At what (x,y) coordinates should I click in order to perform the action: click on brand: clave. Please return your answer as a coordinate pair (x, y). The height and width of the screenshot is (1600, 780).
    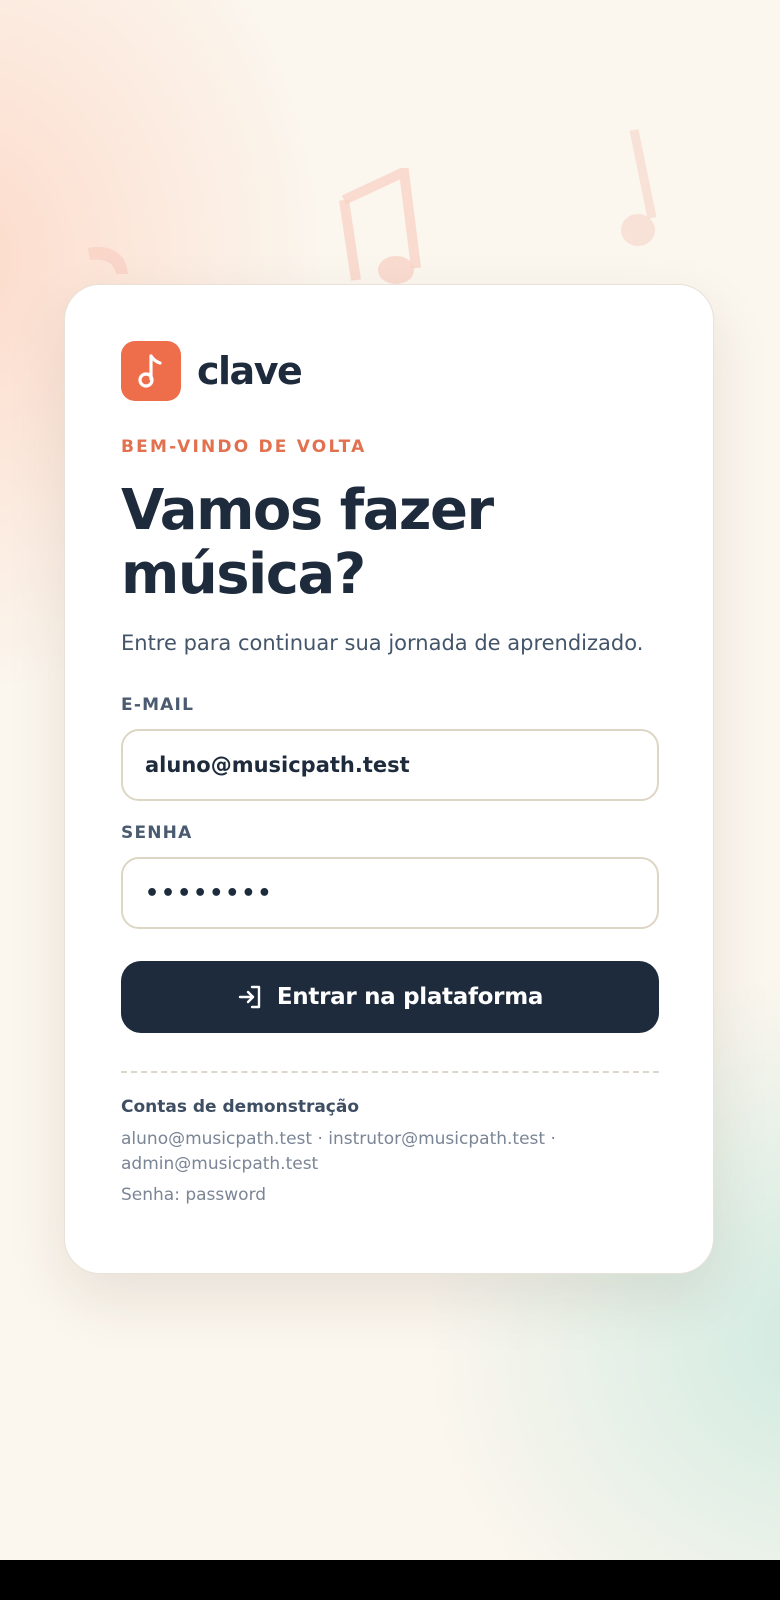
    Looking at the image, I should click on (389, 371).